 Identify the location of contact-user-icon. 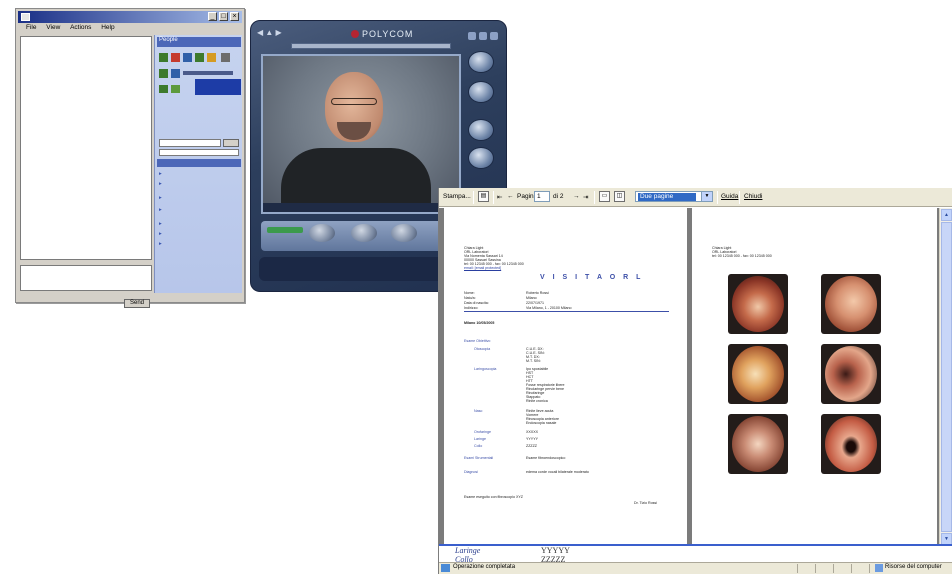
(169, 89).